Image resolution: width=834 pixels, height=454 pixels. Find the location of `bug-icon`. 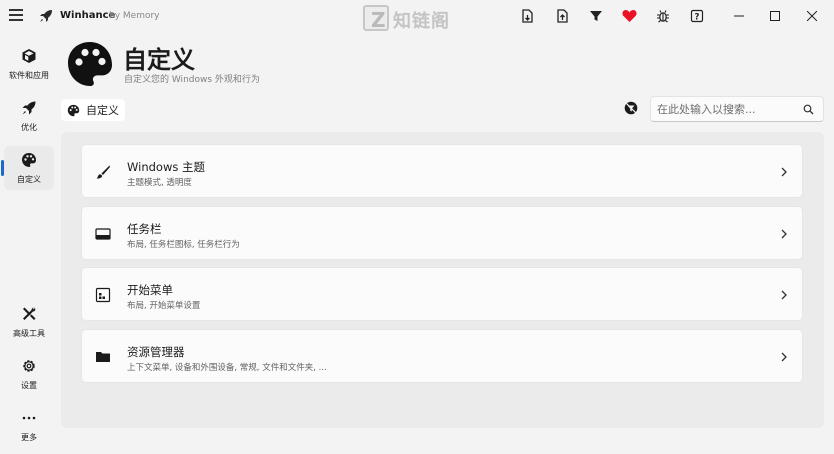

bug-icon is located at coordinates (663, 16).